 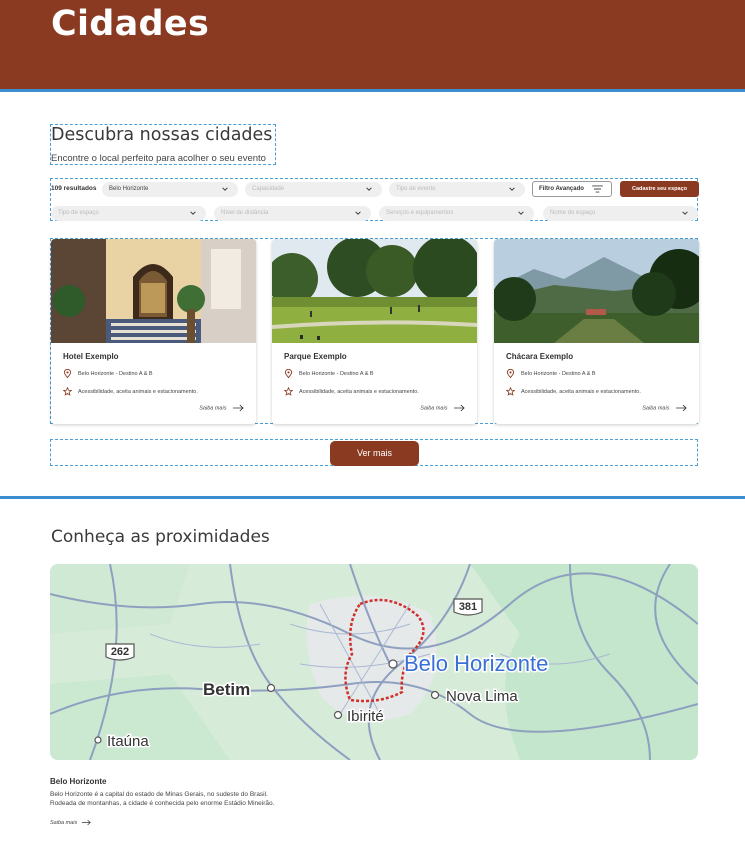 What do you see at coordinates (620, 213) in the screenshot?
I see `space-name-select: Nome do espaço` at bounding box center [620, 213].